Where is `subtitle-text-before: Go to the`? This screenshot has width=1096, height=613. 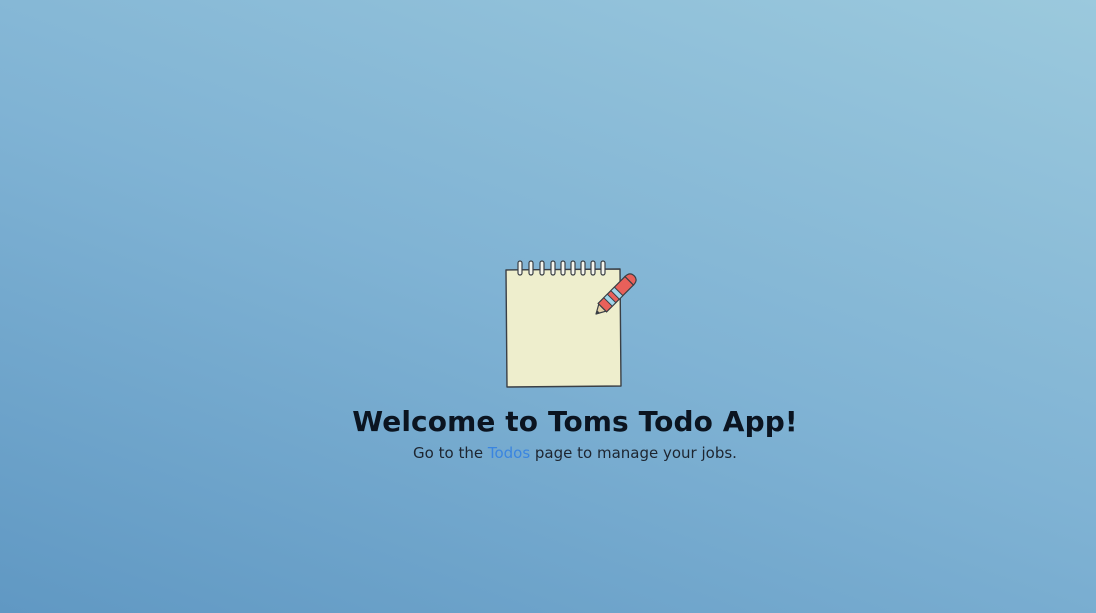
subtitle-text-before: Go to the is located at coordinates (450, 453).